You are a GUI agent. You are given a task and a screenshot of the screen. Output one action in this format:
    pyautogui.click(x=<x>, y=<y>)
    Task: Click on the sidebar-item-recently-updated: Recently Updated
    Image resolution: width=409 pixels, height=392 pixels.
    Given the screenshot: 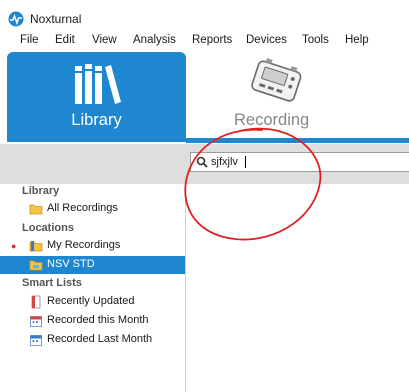 What is the action you would take?
    pyautogui.click(x=92, y=302)
    